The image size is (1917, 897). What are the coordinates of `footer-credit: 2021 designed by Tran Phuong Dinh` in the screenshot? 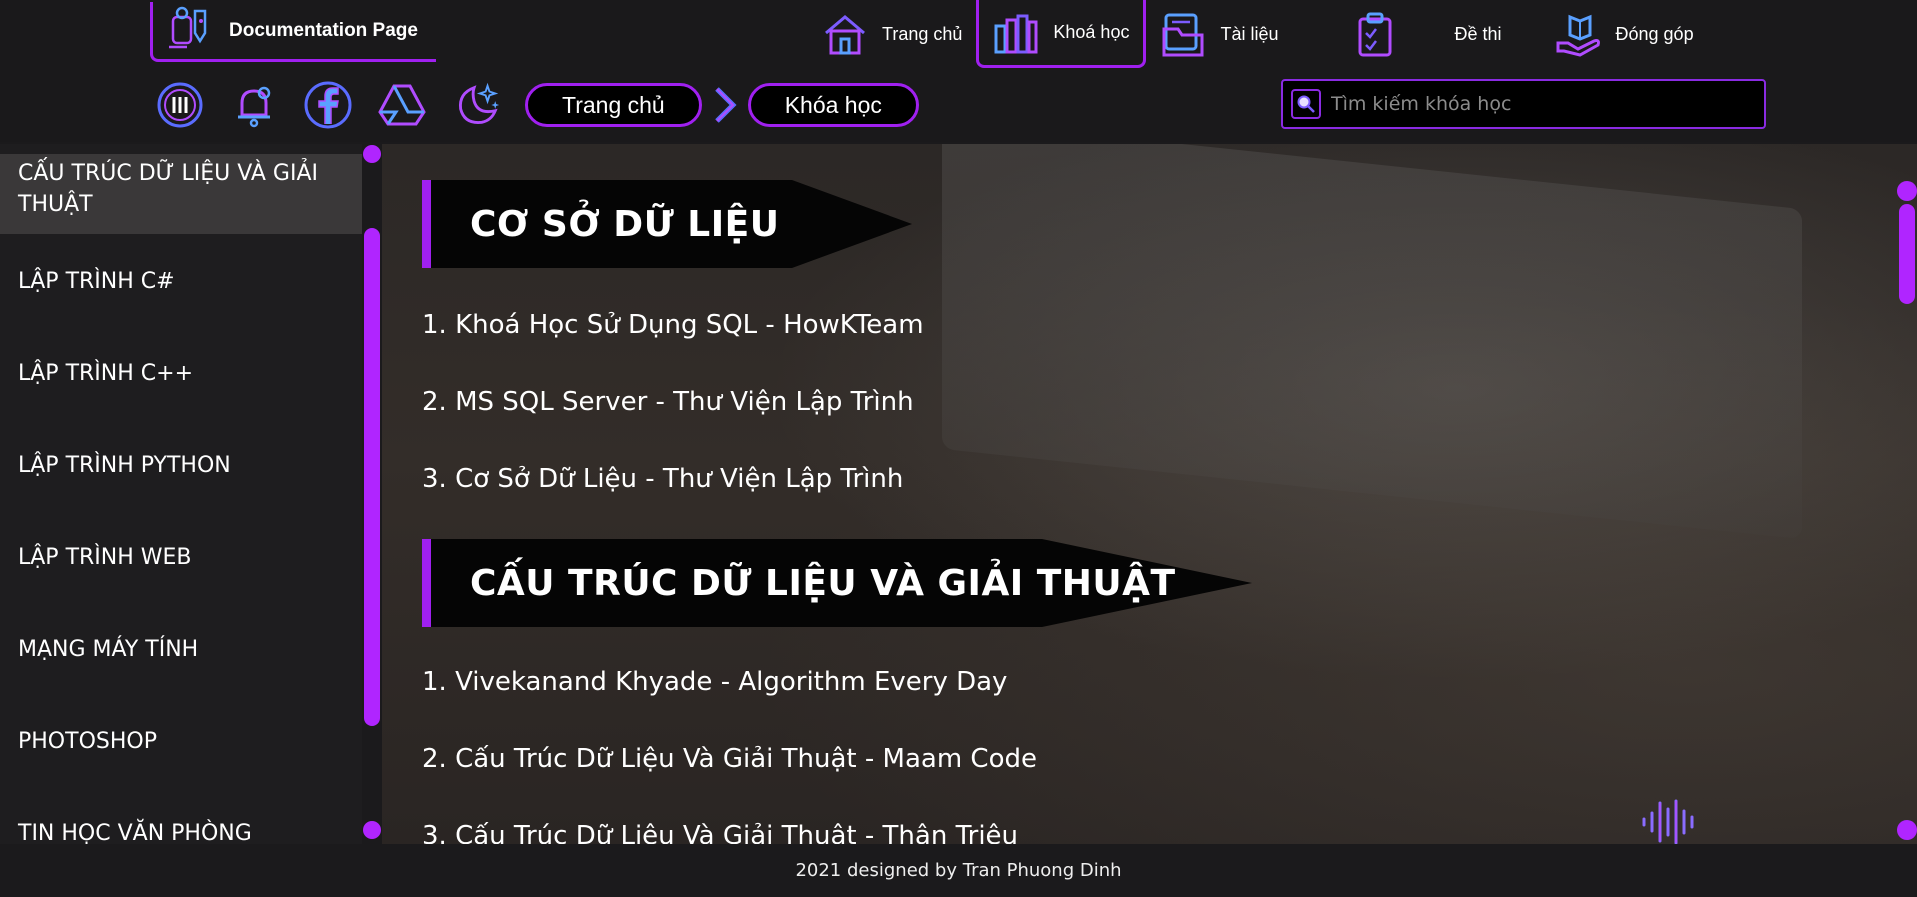 It's located at (958, 870).